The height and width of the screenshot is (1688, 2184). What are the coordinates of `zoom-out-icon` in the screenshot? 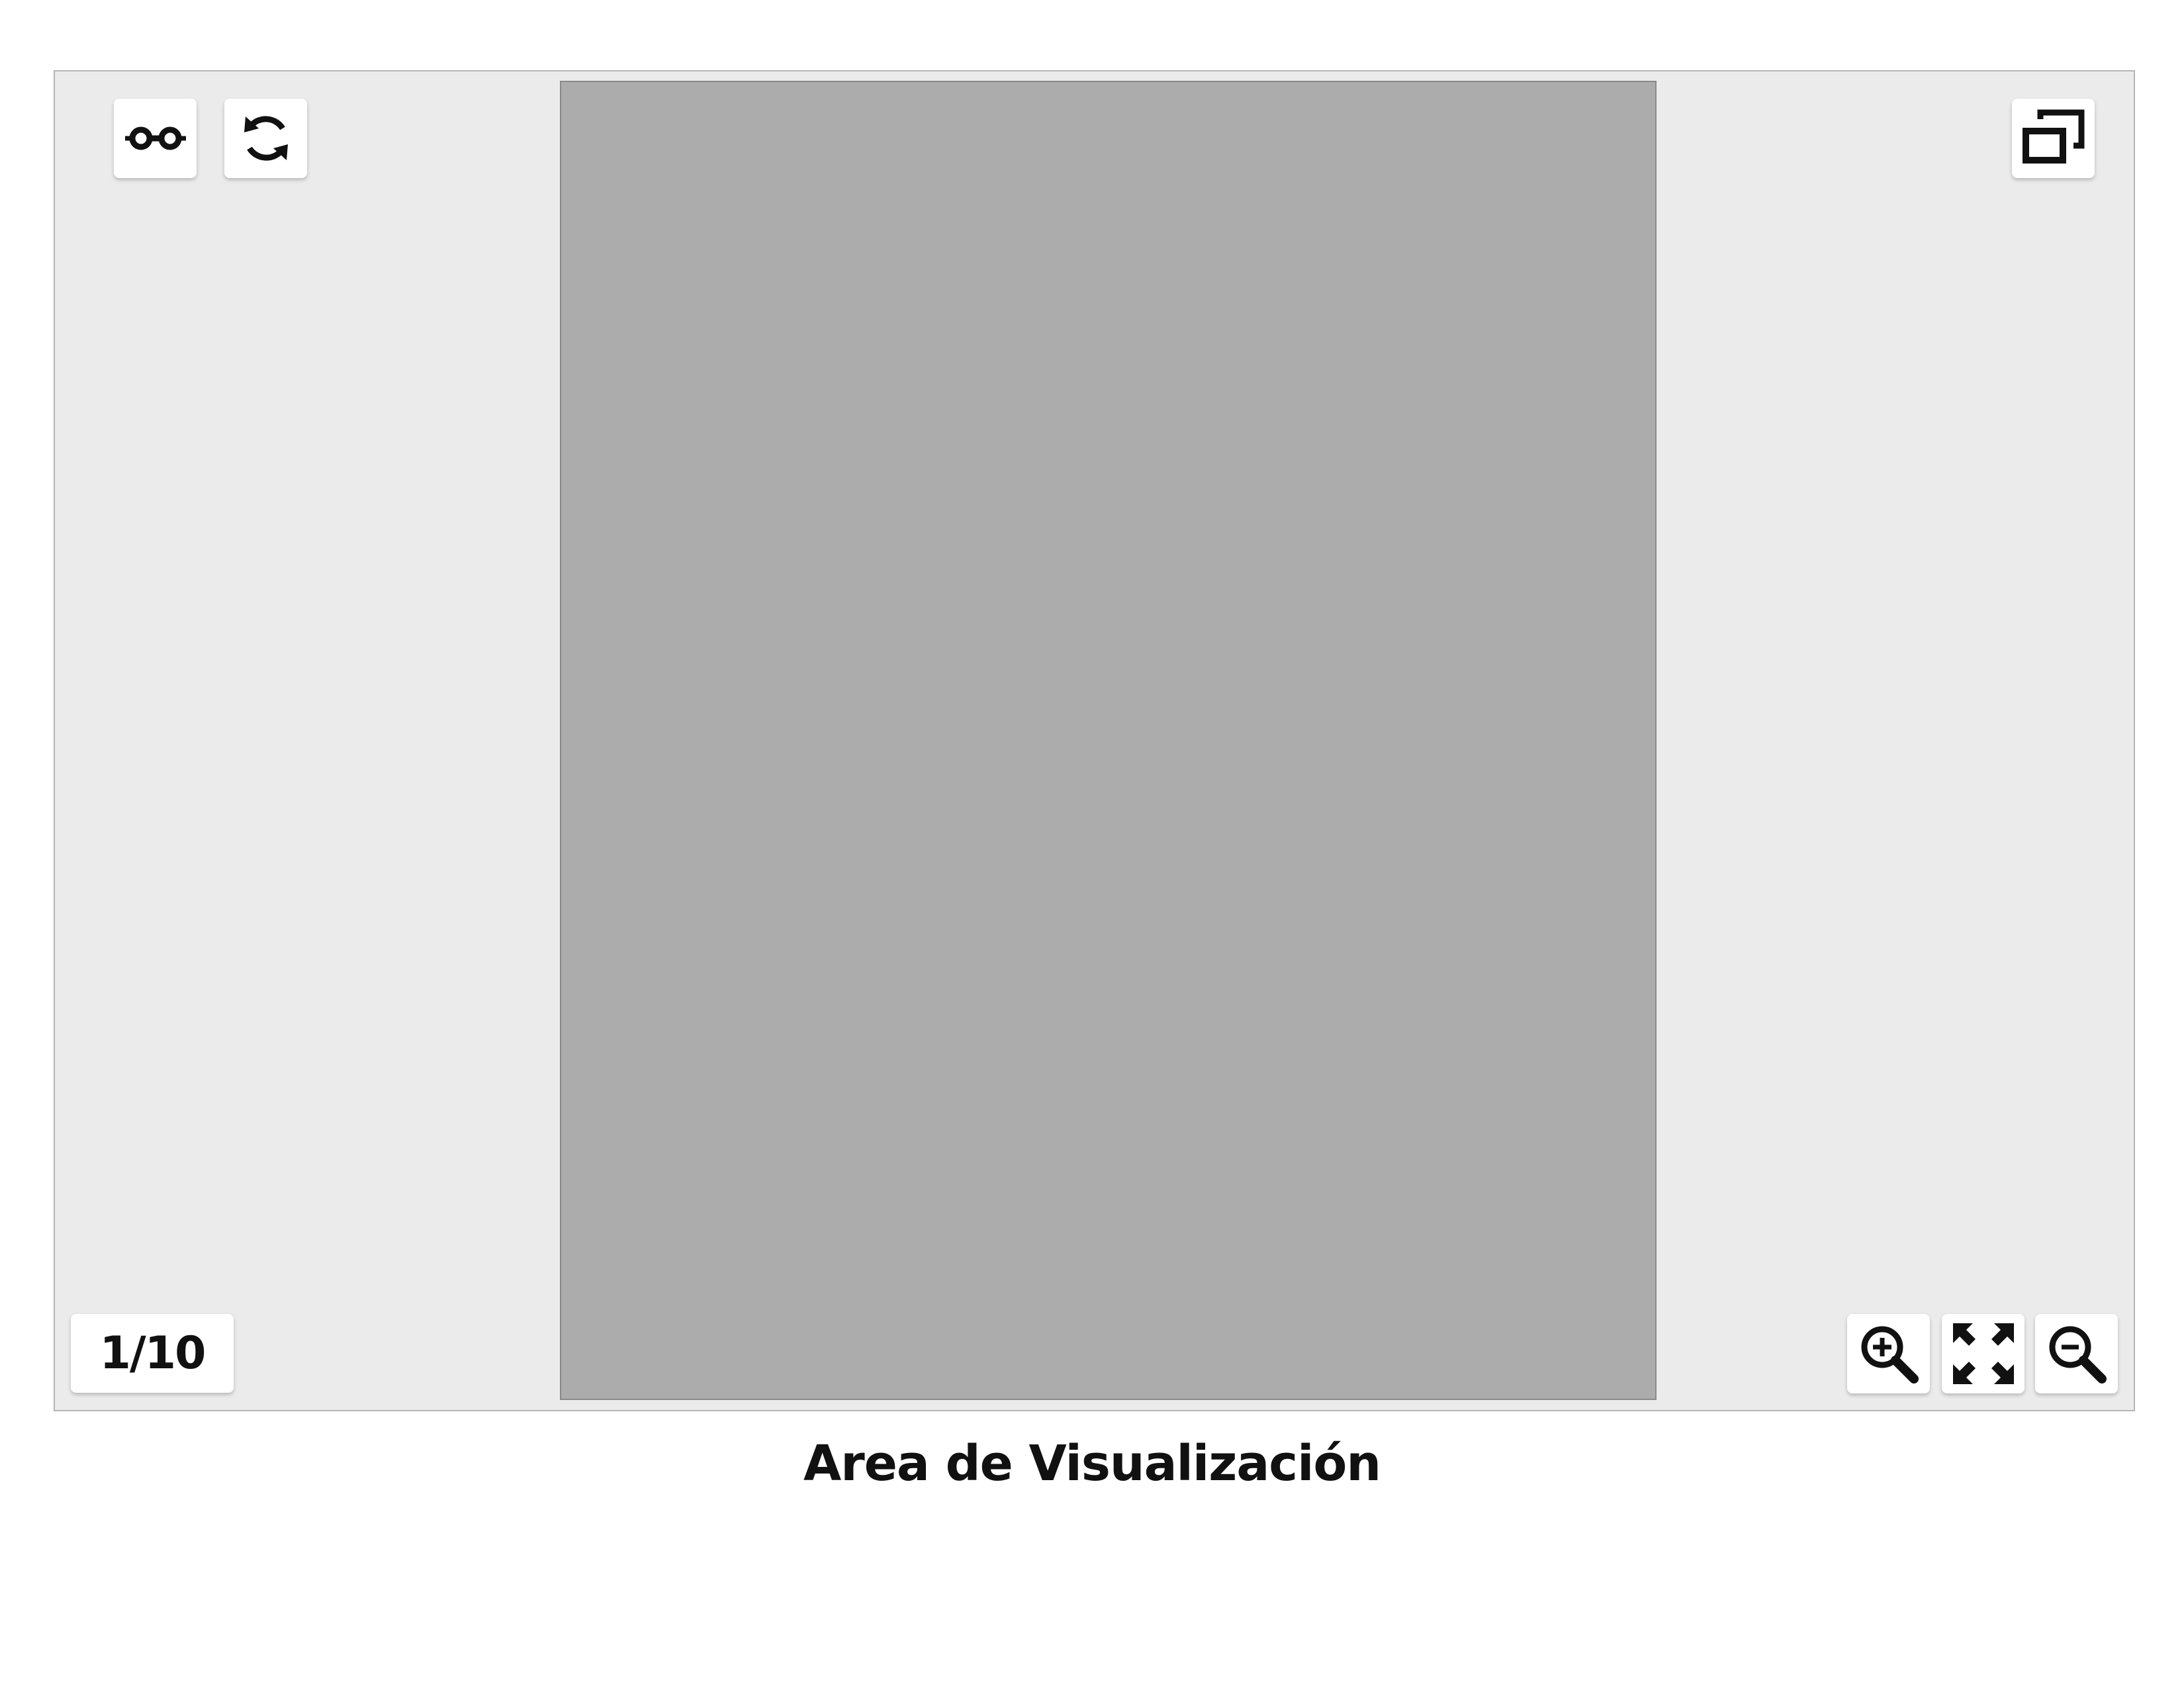 It's located at (2077, 1354).